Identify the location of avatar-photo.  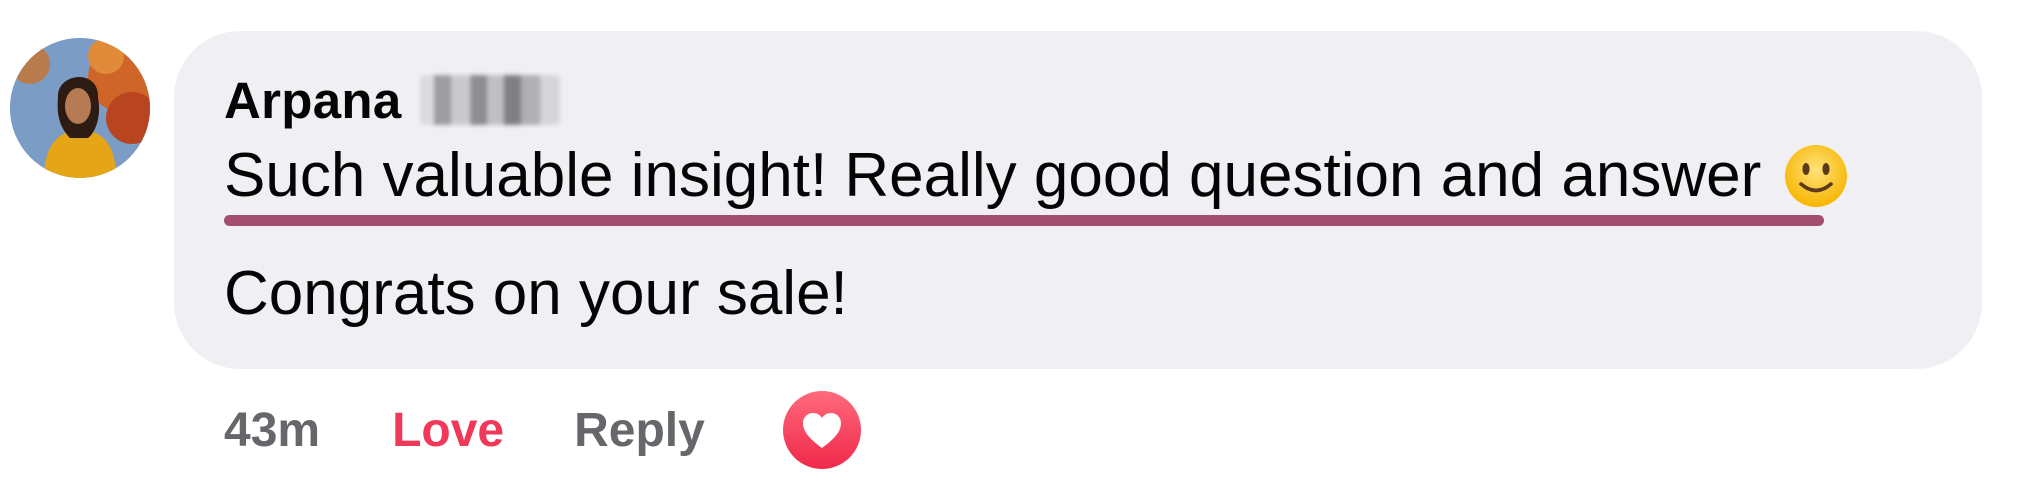
(80, 108).